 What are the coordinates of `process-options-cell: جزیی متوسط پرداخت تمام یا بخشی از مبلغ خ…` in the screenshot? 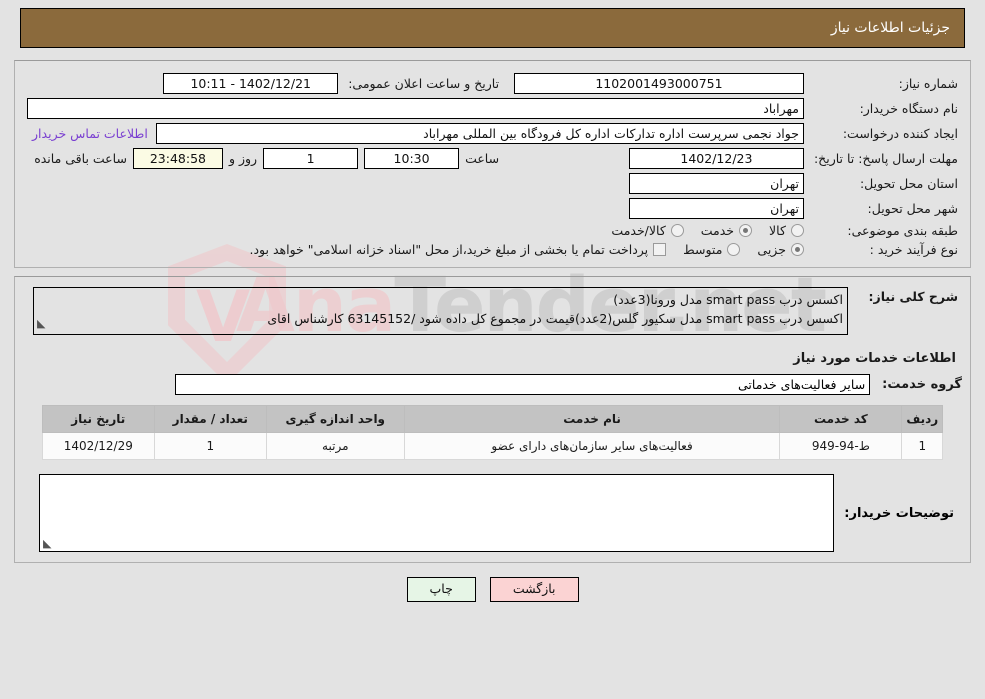 It's located at (415, 249).